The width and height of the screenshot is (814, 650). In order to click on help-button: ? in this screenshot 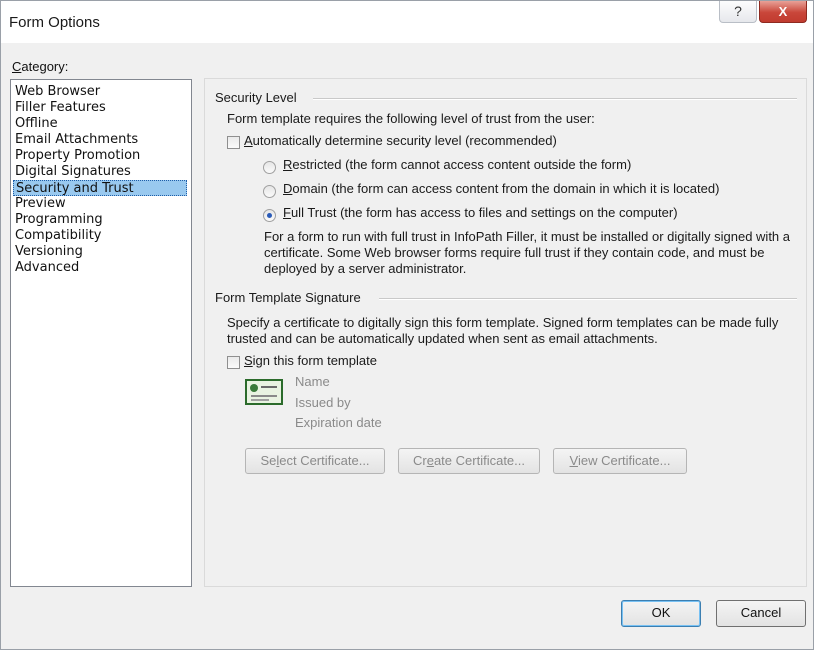, I will do `click(738, 12)`.